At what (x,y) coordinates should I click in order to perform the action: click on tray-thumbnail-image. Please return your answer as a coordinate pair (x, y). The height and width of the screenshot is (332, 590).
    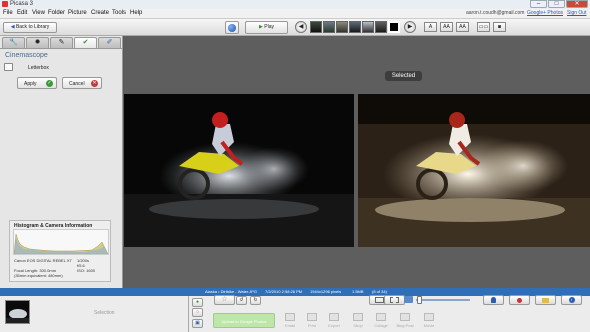
    Looking at the image, I should click on (17, 312).